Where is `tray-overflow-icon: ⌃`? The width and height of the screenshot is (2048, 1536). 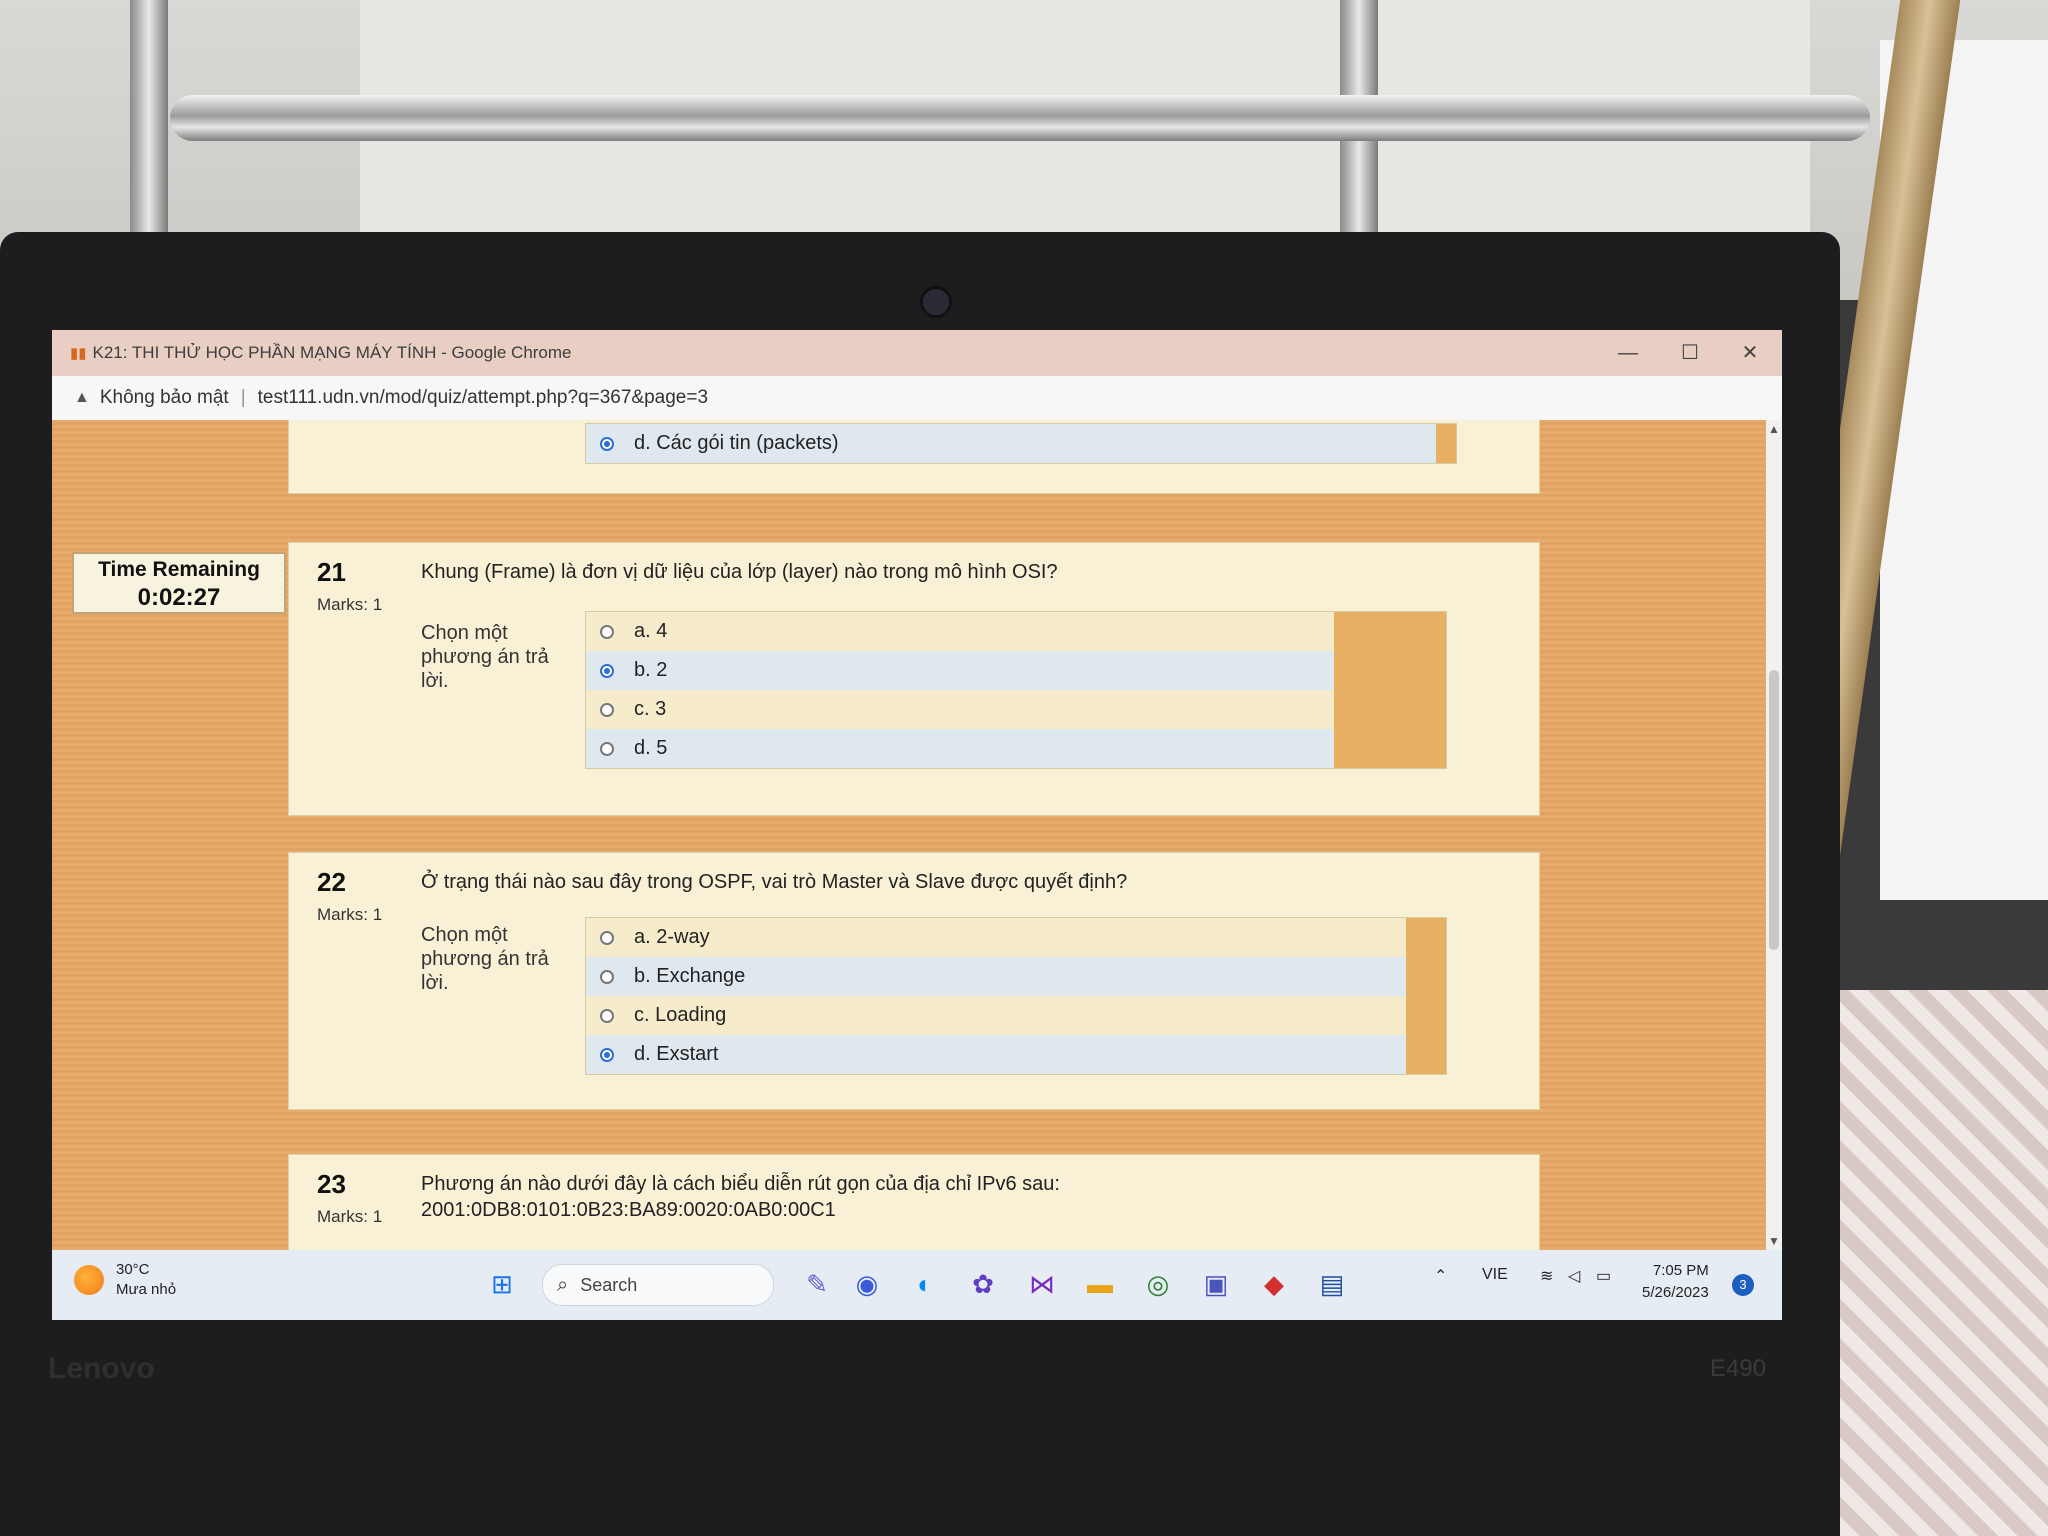
tray-overflow-icon: ⌃ is located at coordinates (1440, 1276).